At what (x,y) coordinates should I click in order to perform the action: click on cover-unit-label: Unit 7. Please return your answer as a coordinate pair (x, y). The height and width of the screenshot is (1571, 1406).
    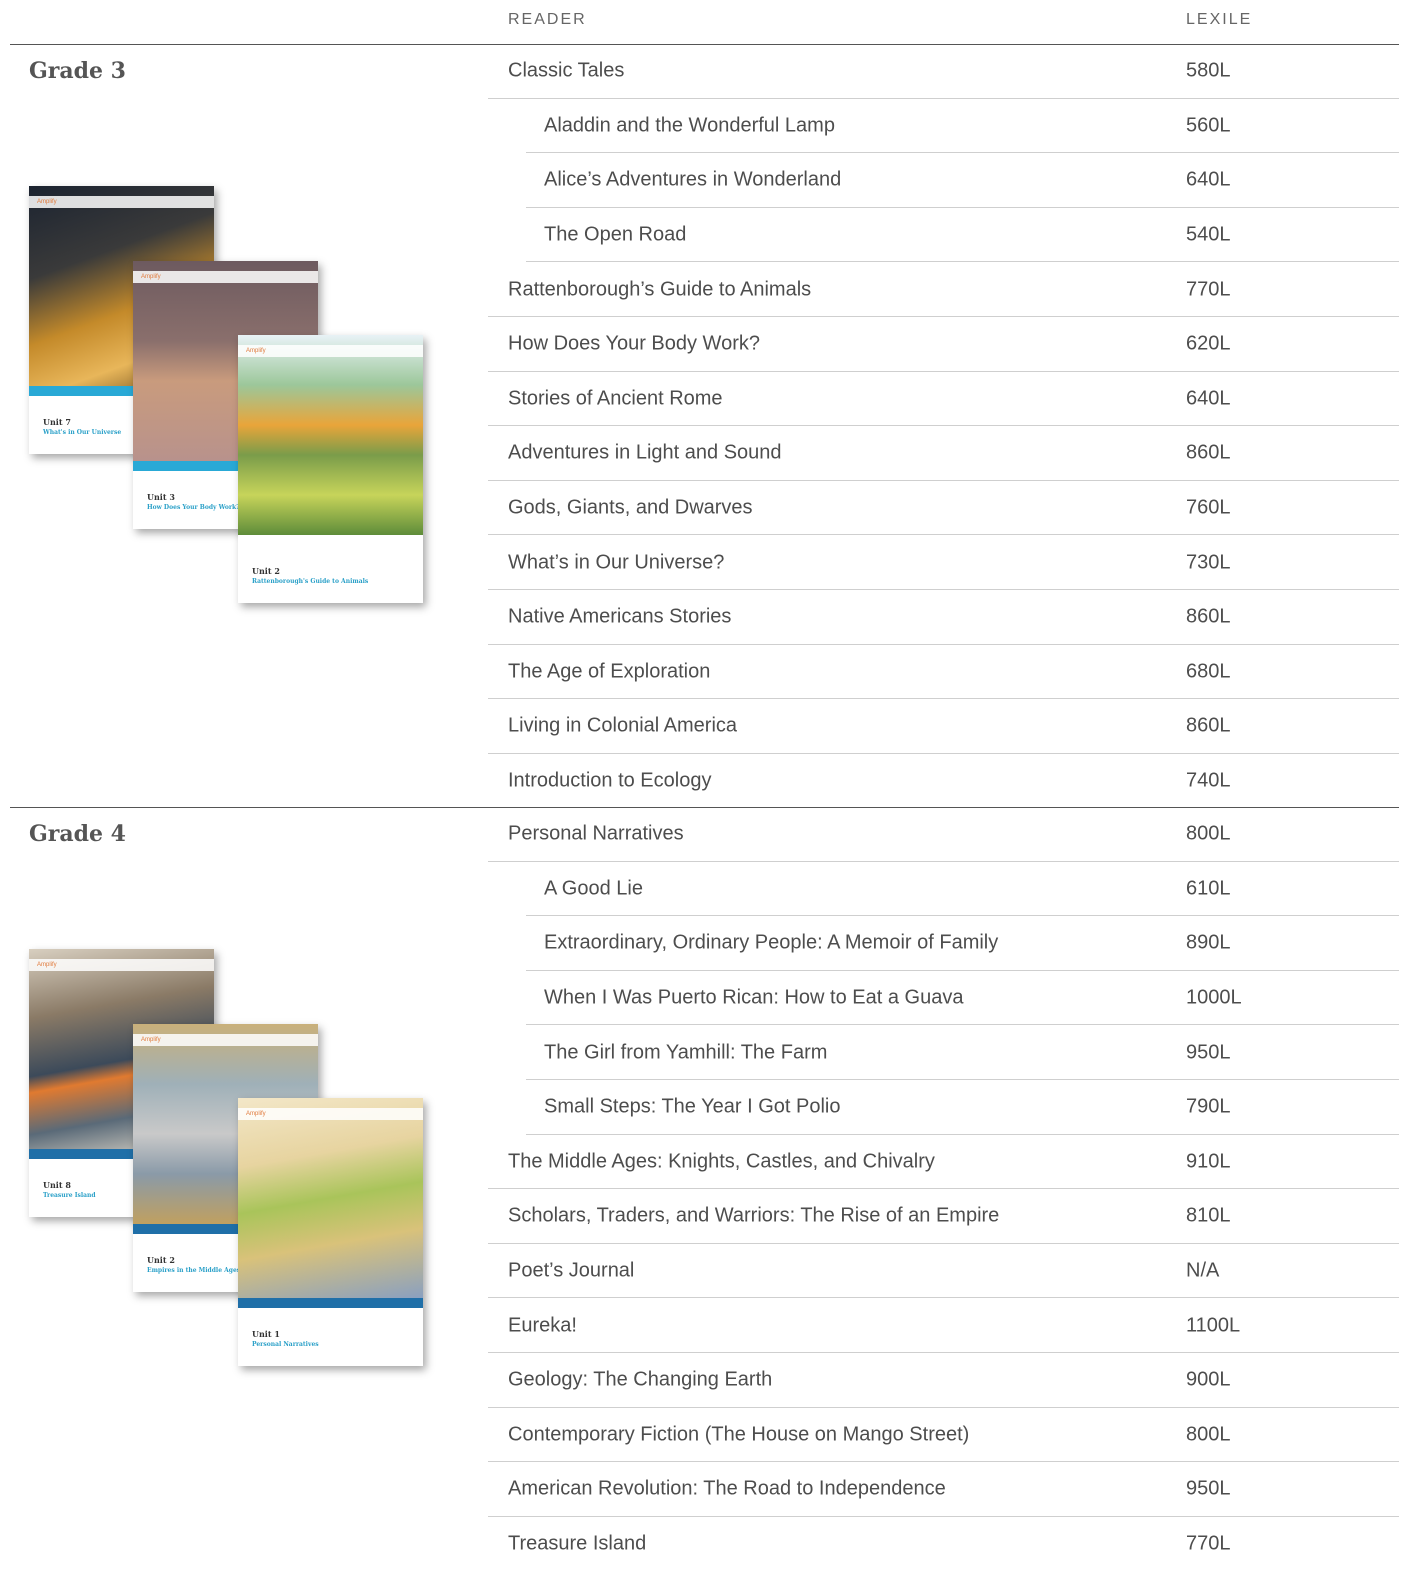
    Looking at the image, I should click on (57, 422).